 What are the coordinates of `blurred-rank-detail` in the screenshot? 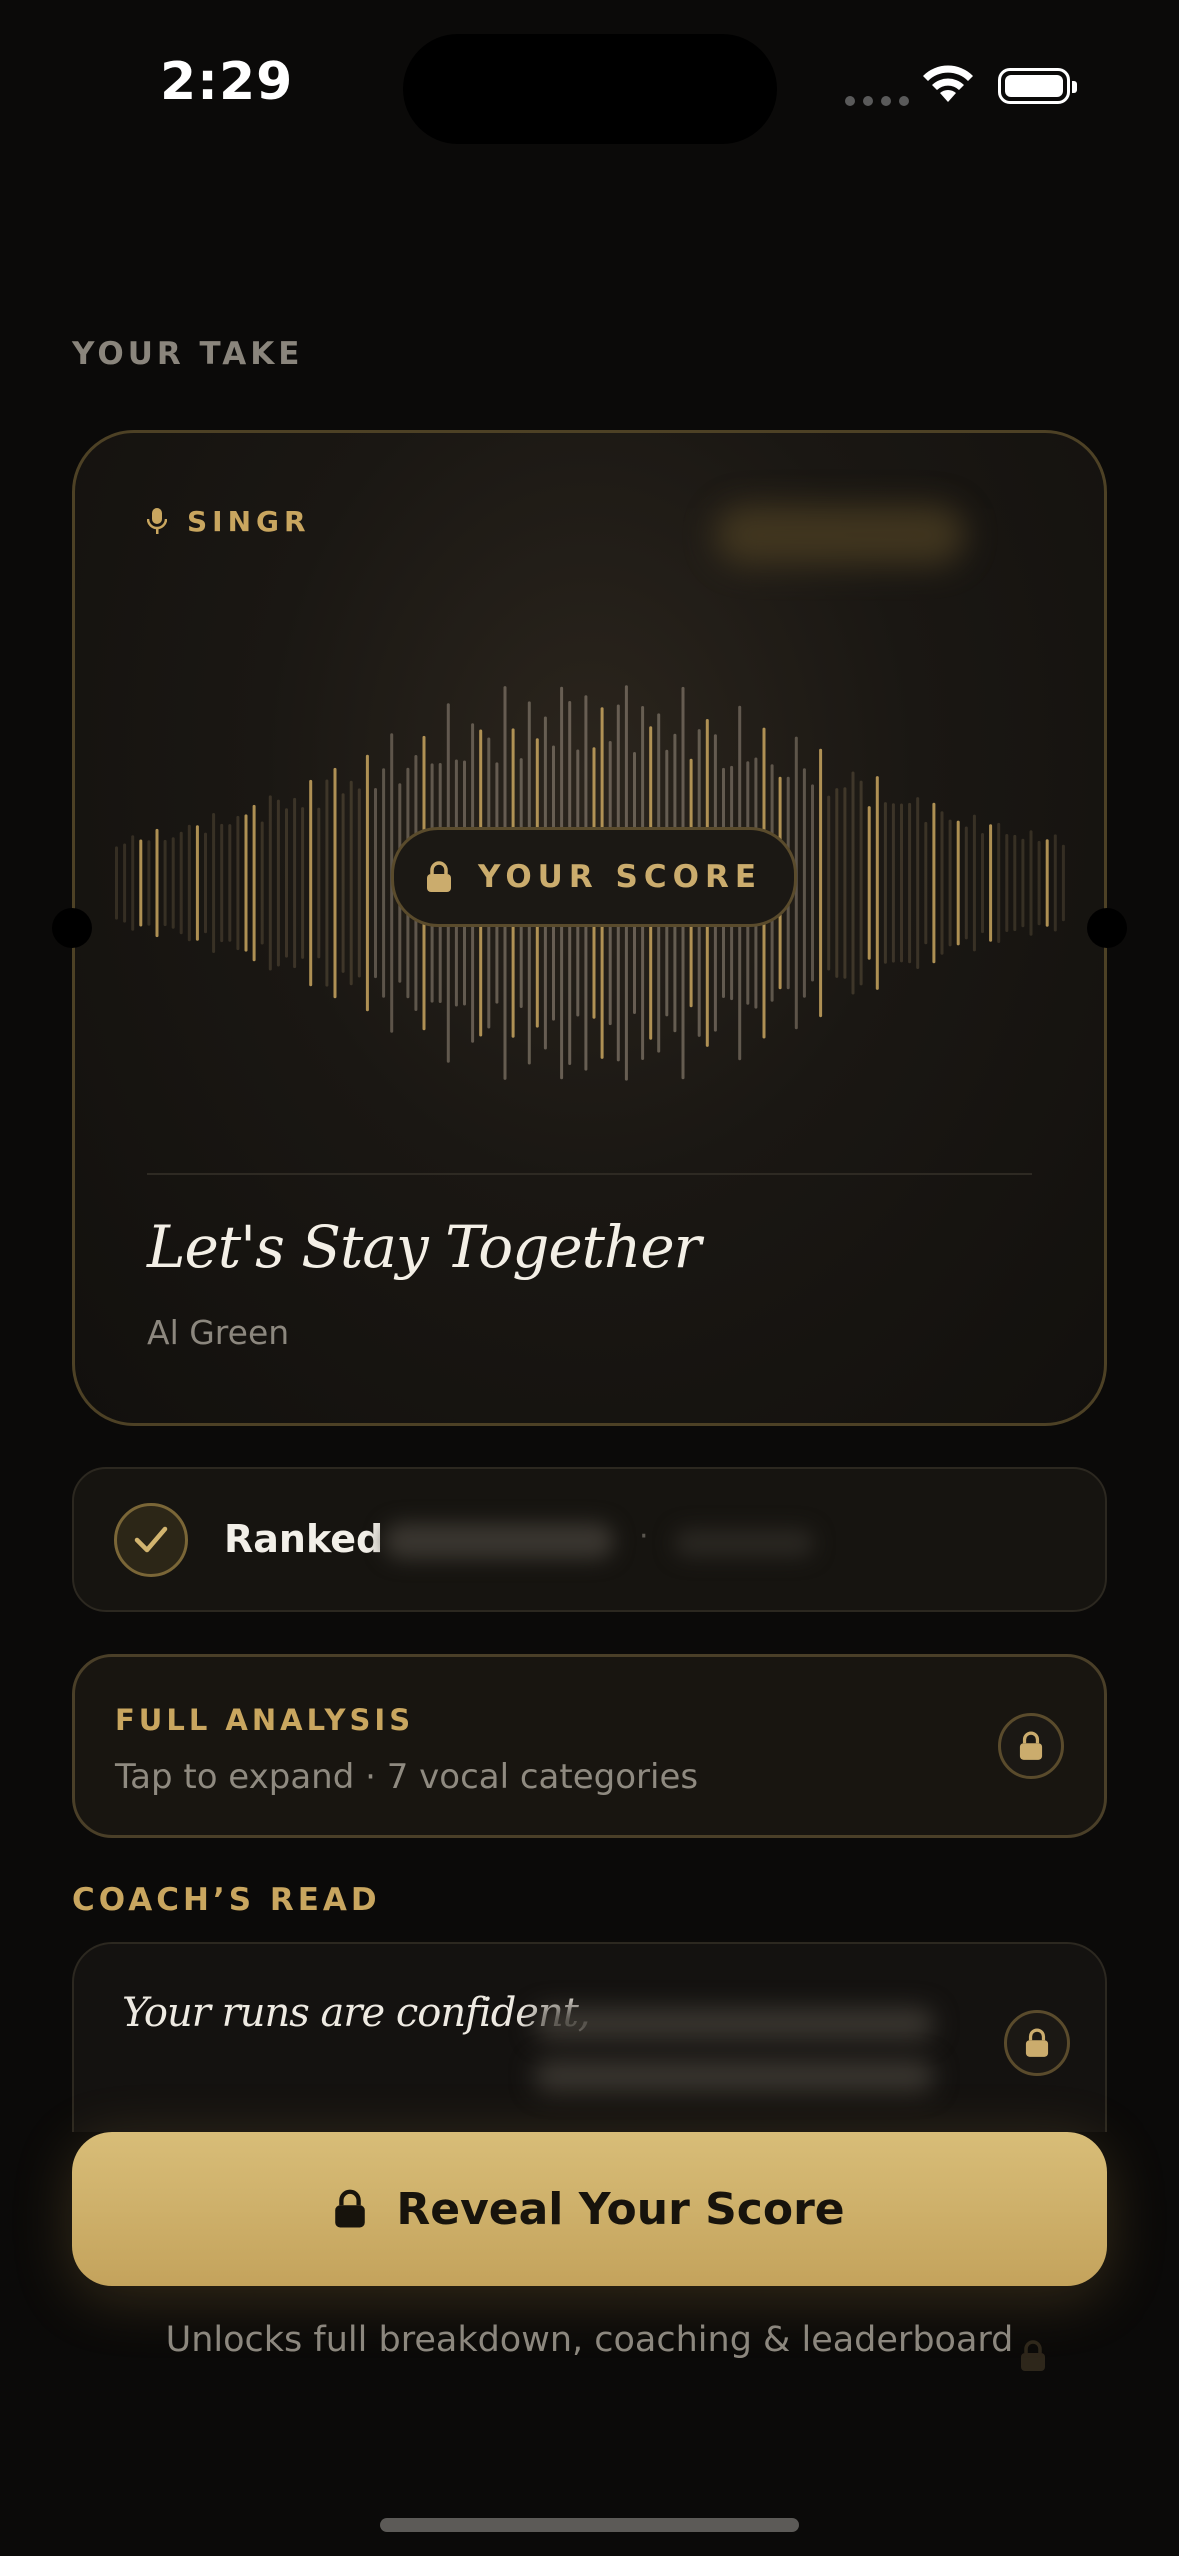 It's located at (744, 1543).